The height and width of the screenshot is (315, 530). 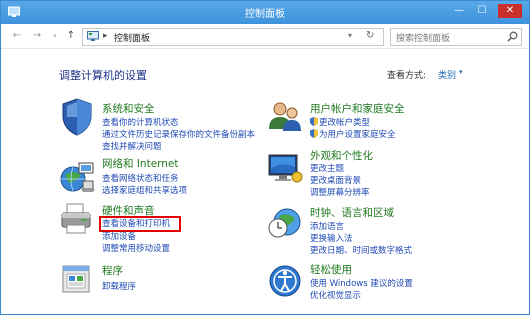 I want to click on view-by-dropdown: 类别, so click(x=447, y=74).